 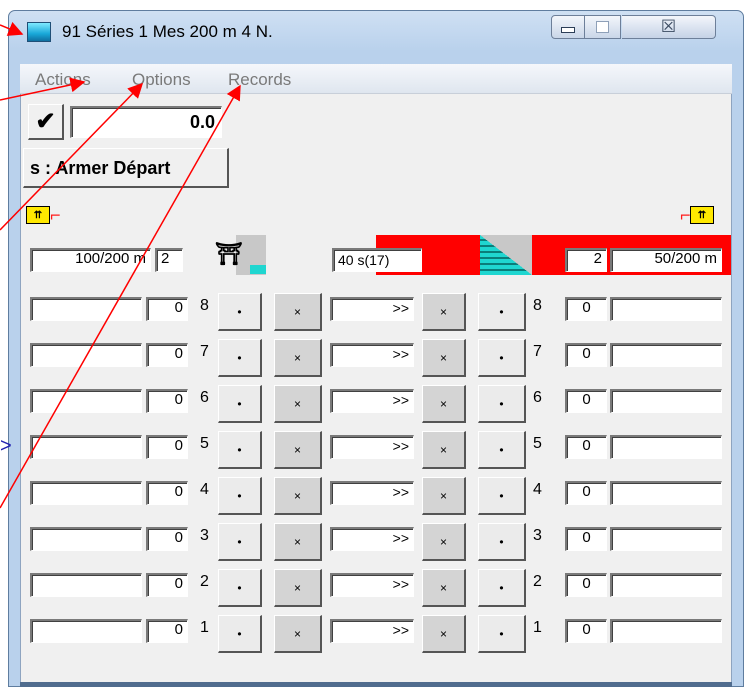 What do you see at coordinates (586, 260) in the screenshot?
I see `right-count-field: 2` at bounding box center [586, 260].